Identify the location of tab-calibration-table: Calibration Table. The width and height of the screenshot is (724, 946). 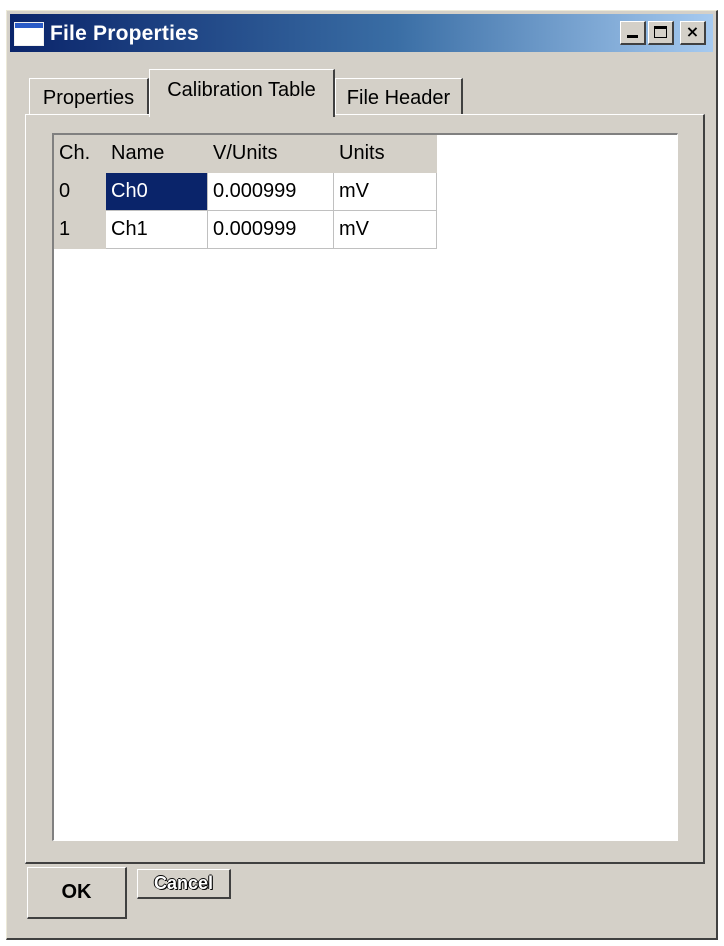
(242, 93).